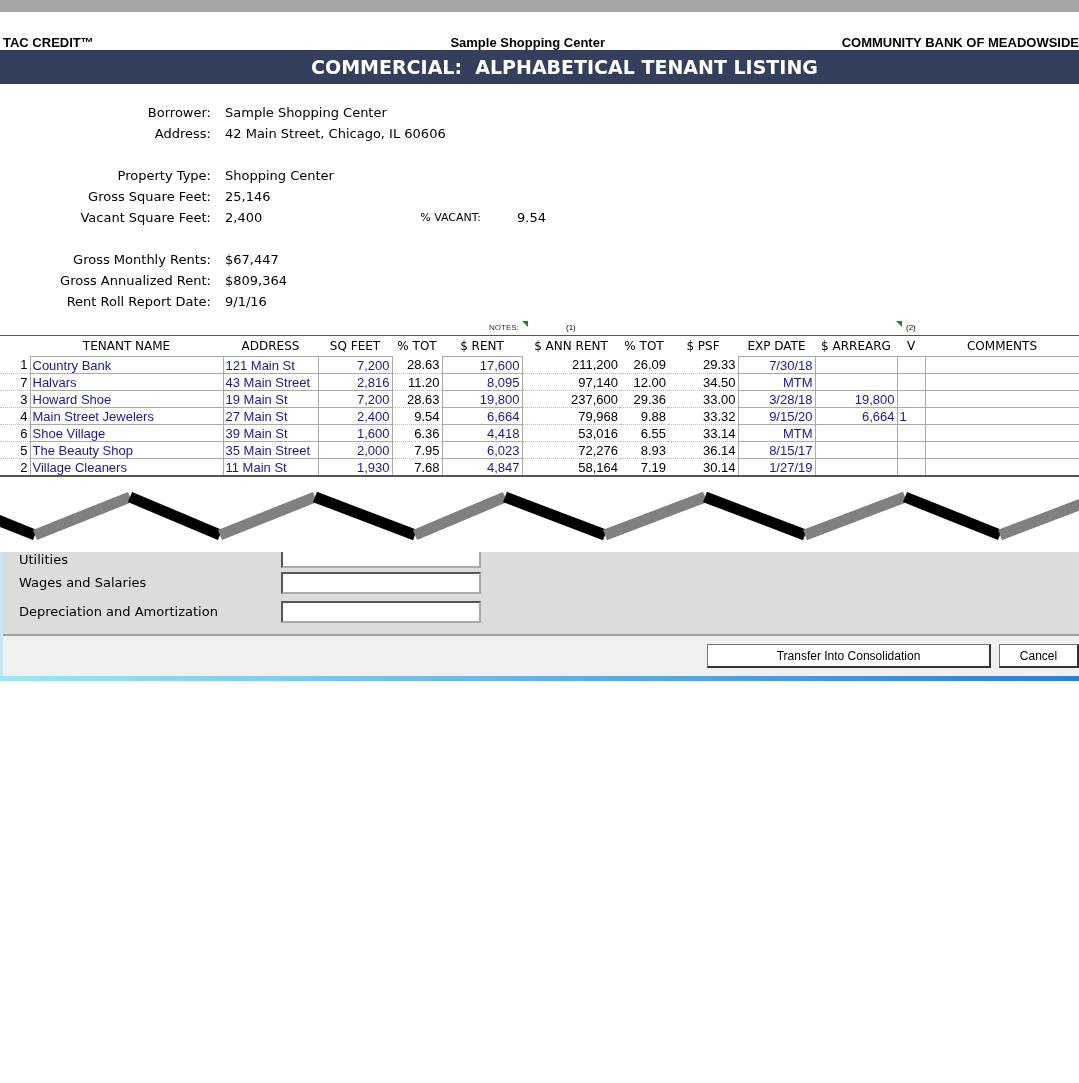  Describe the element at coordinates (135, 280) in the screenshot. I see `field-label: Gross Annualized Rent:` at that location.